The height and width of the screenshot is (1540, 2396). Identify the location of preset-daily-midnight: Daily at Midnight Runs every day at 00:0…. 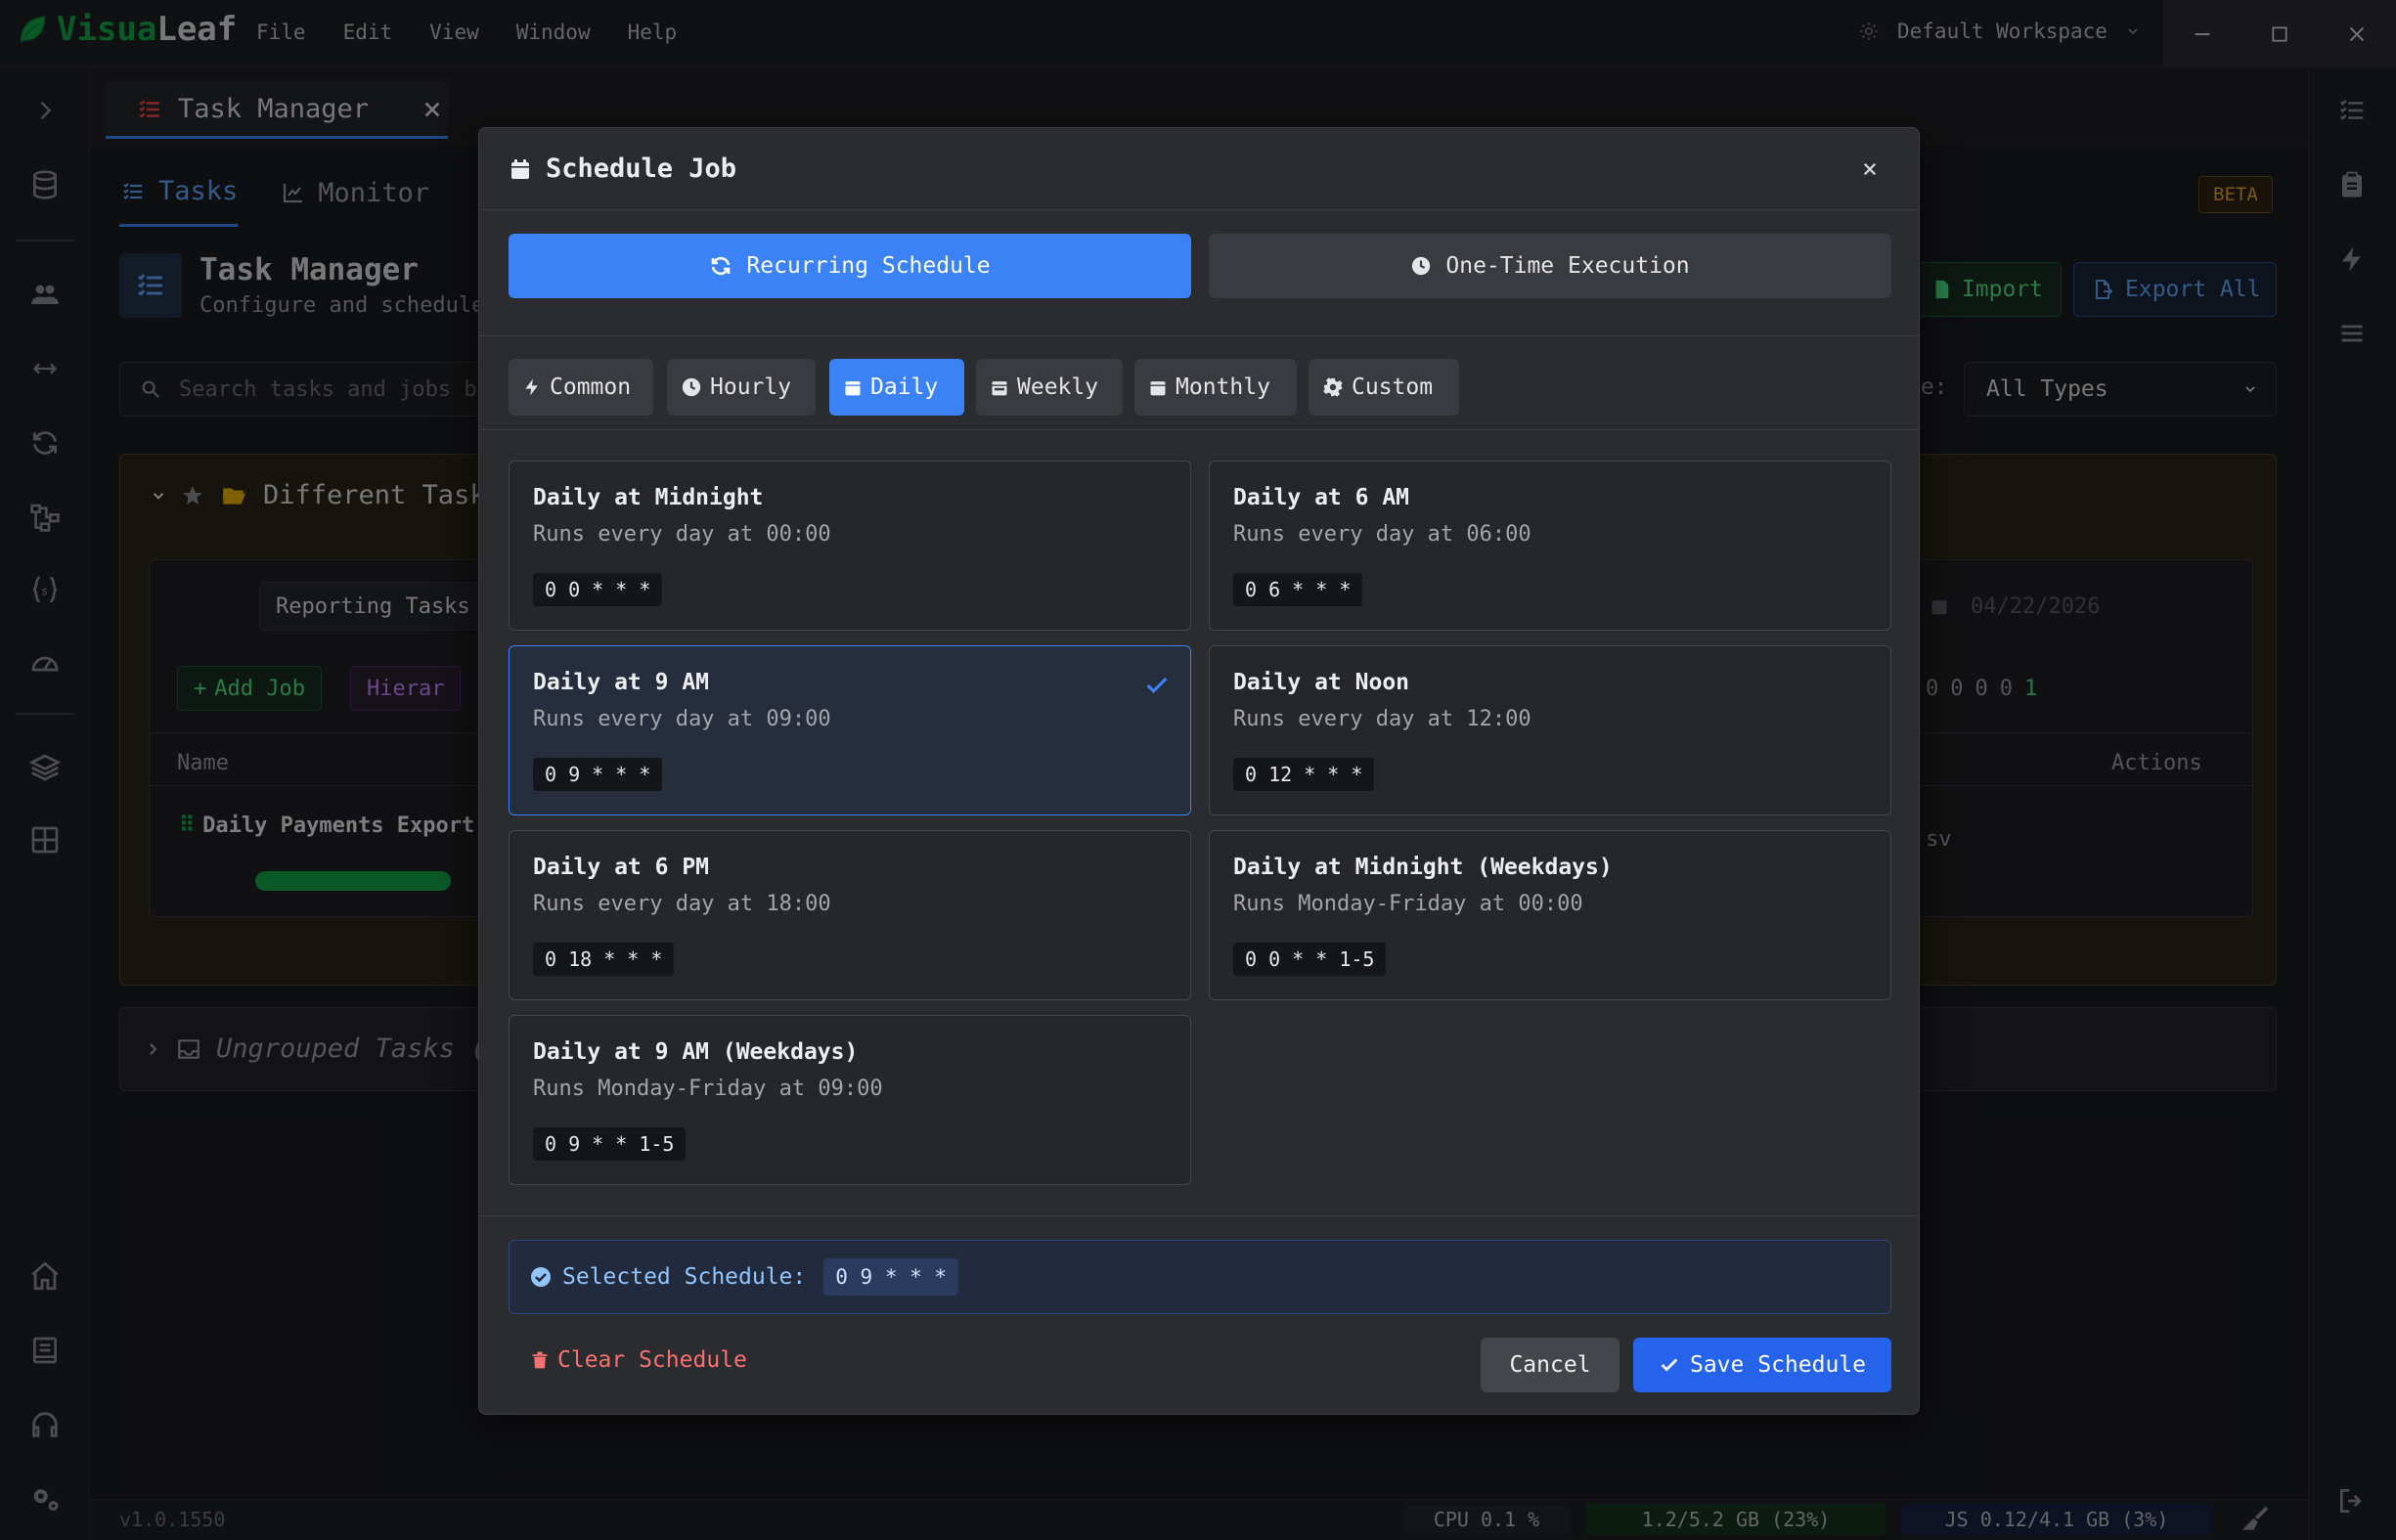
(850, 546).